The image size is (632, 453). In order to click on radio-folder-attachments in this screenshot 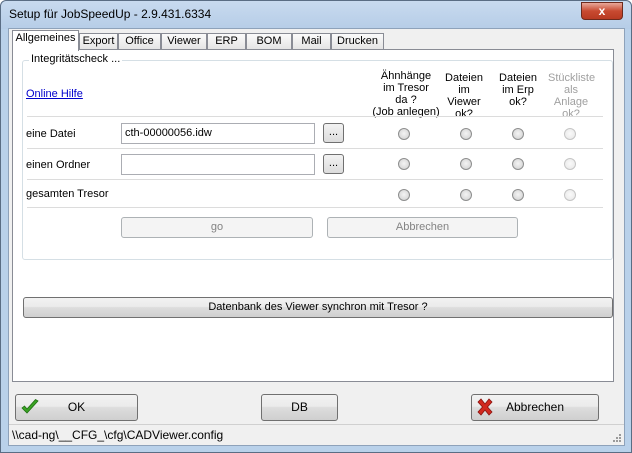, I will do `click(404, 164)`.